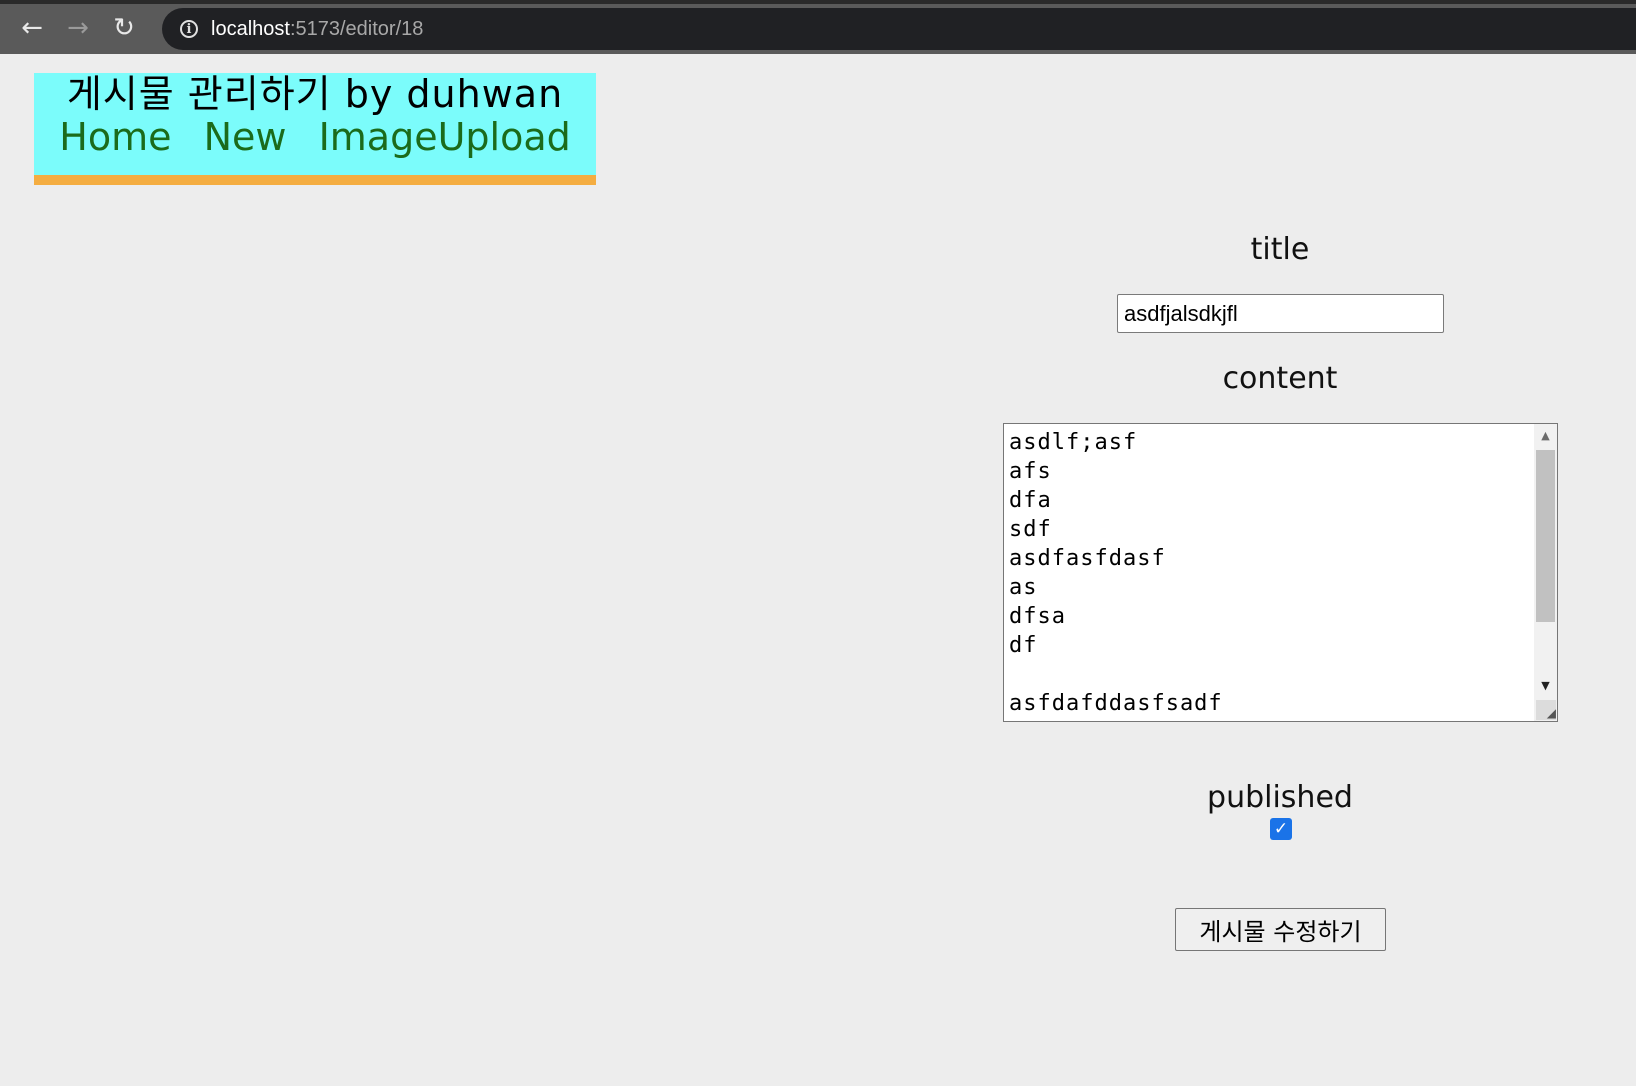  I want to click on title-input, so click(1280, 313).